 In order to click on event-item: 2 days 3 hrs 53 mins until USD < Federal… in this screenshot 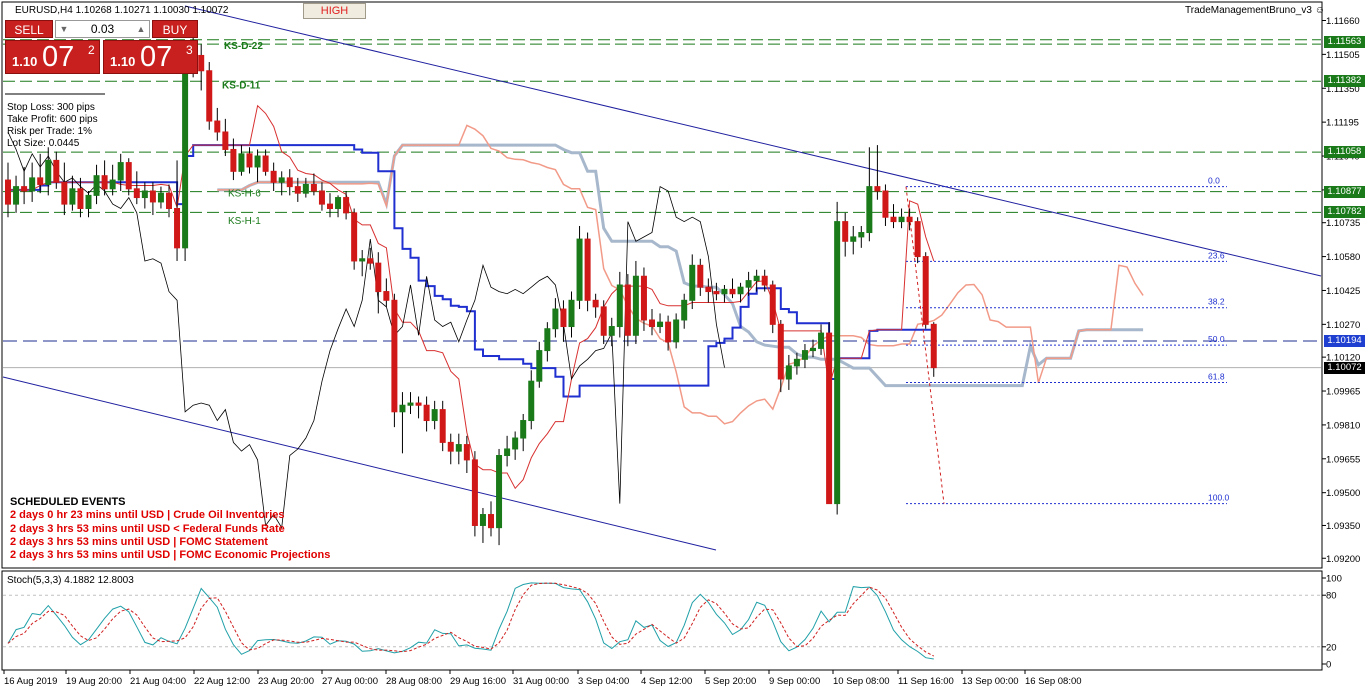, I will do `click(147, 528)`.